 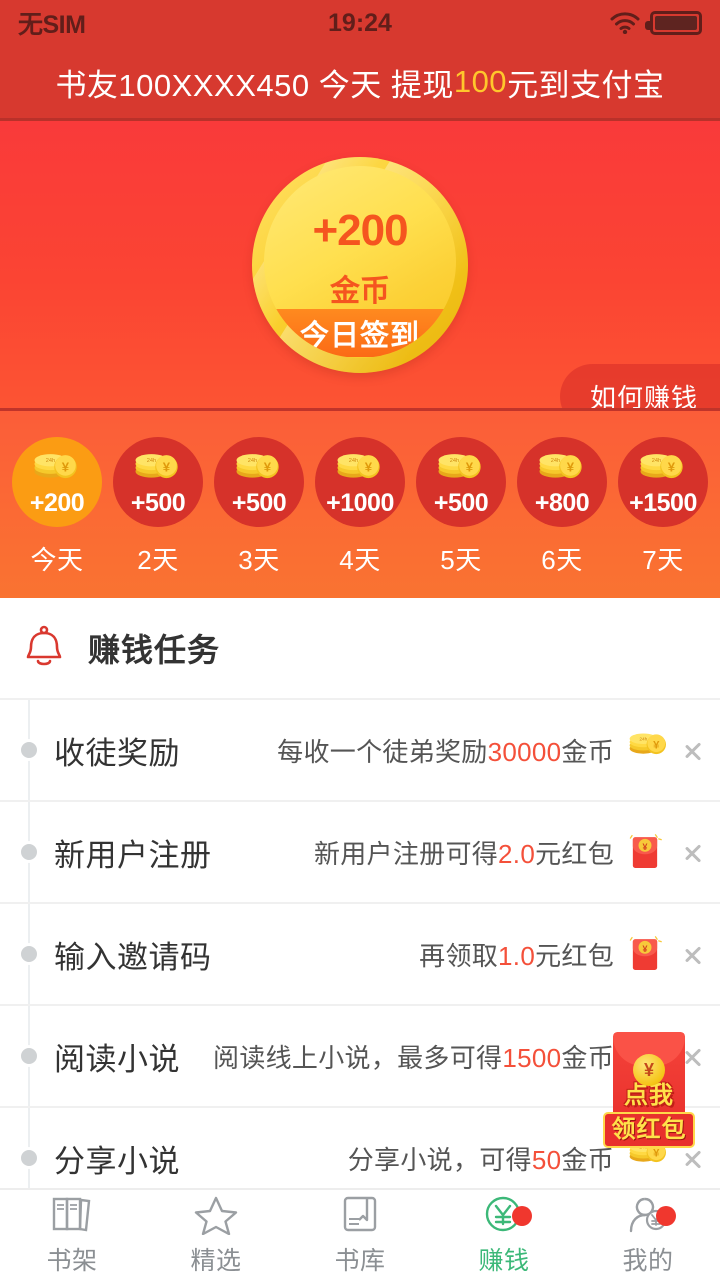 What do you see at coordinates (673, 23) in the screenshot?
I see `battery-full-icon` at bounding box center [673, 23].